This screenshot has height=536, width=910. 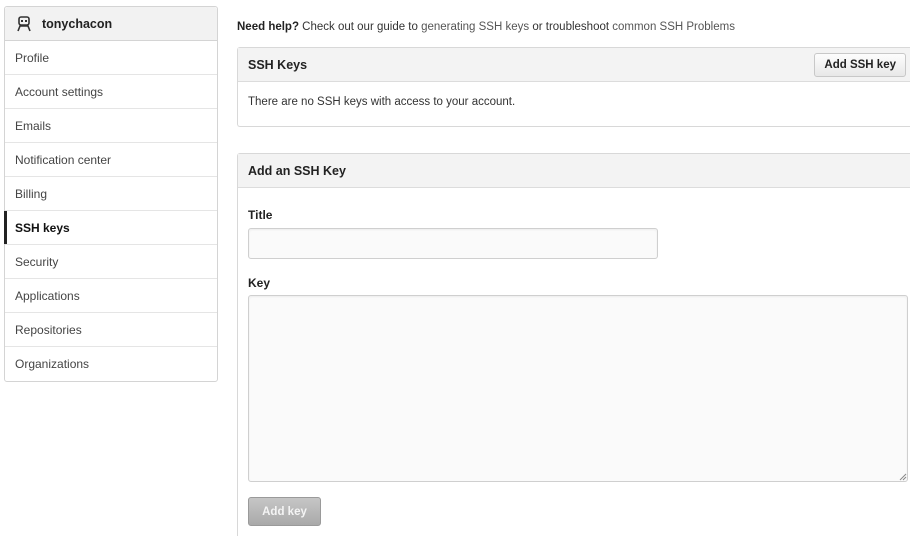 What do you see at coordinates (360, 27) in the screenshot?
I see `help-text-1: Check out our guide to` at bounding box center [360, 27].